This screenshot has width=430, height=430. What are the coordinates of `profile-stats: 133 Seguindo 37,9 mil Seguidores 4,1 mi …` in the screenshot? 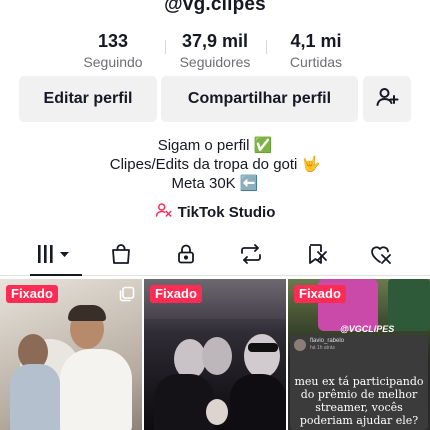 It's located at (215, 52).